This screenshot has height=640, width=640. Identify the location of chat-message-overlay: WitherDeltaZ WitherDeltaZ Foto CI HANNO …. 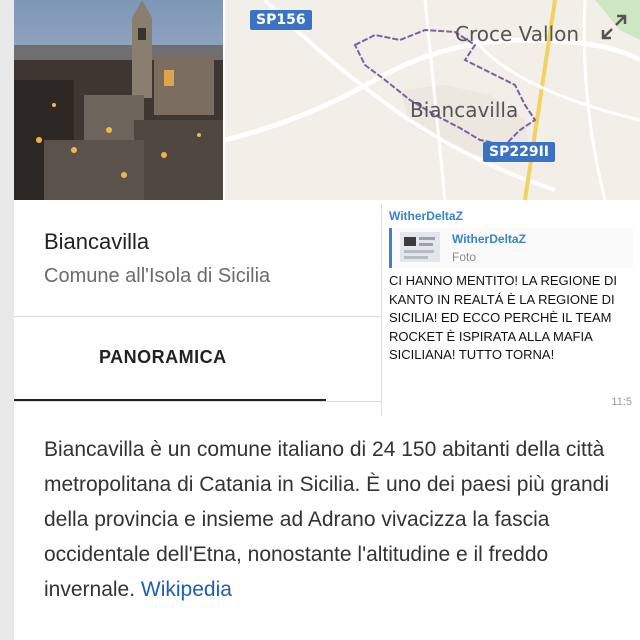
(510, 310).